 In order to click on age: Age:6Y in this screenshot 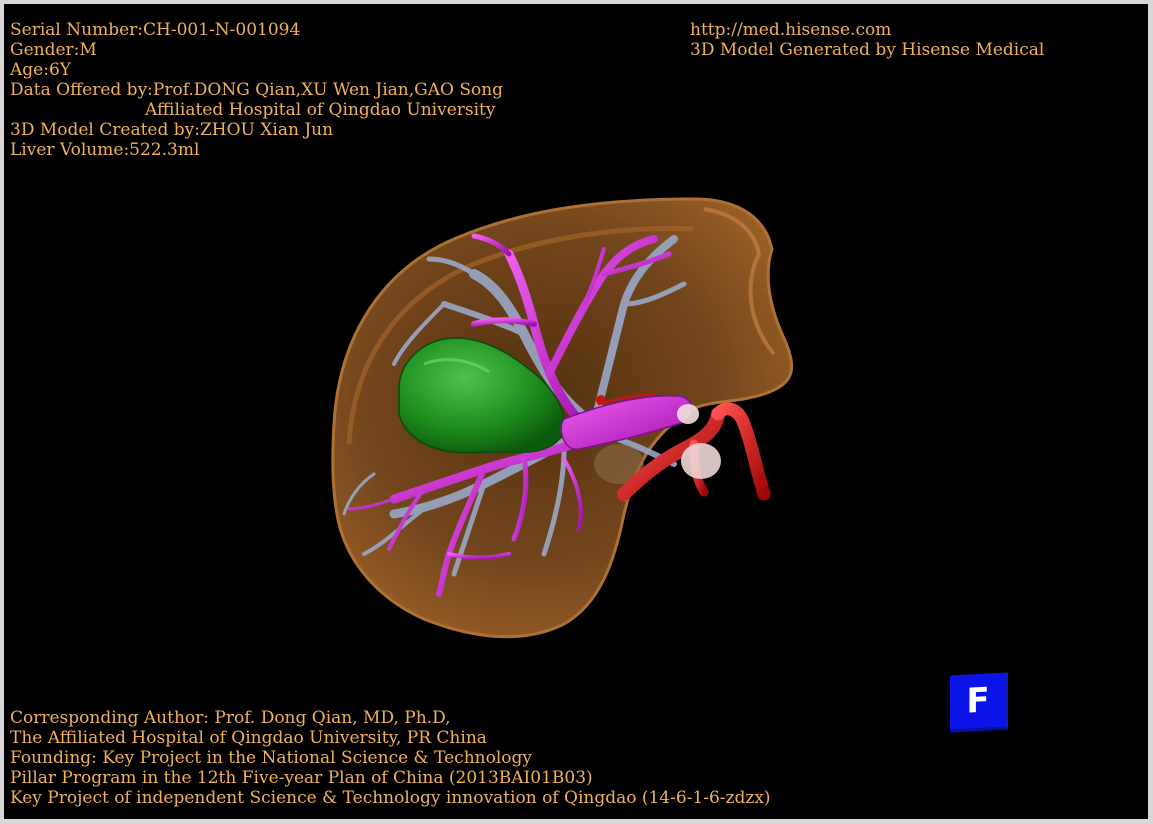, I will do `click(40, 70)`.